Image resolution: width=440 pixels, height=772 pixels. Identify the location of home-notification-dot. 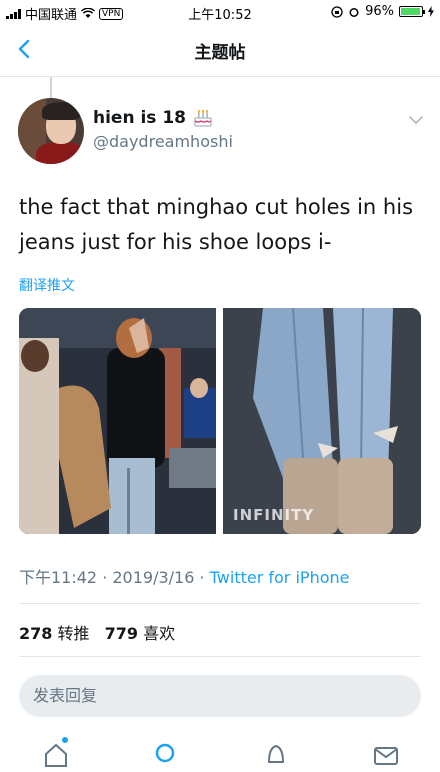
(65, 740).